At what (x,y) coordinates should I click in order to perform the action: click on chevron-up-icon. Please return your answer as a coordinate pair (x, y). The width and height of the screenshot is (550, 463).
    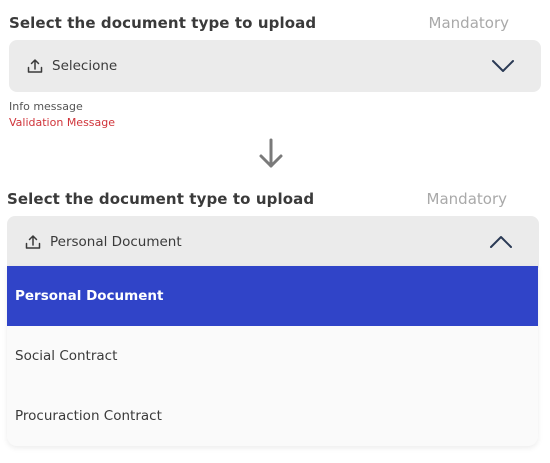
    Looking at the image, I should click on (501, 242).